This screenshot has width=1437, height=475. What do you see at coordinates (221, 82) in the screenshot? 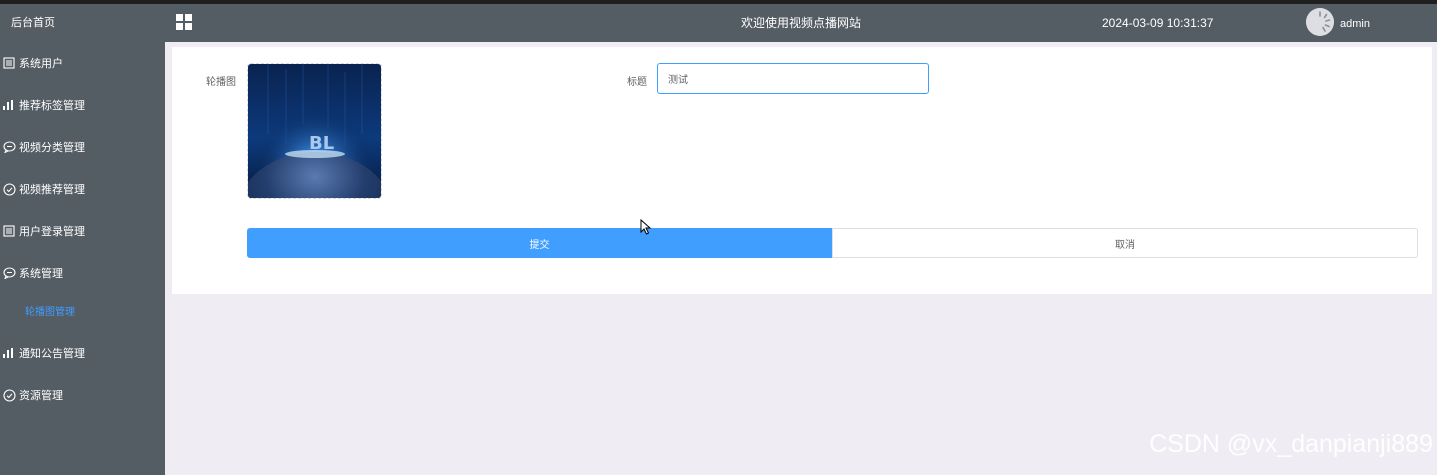
I see `carousel-image-label: 轮播图` at bounding box center [221, 82].